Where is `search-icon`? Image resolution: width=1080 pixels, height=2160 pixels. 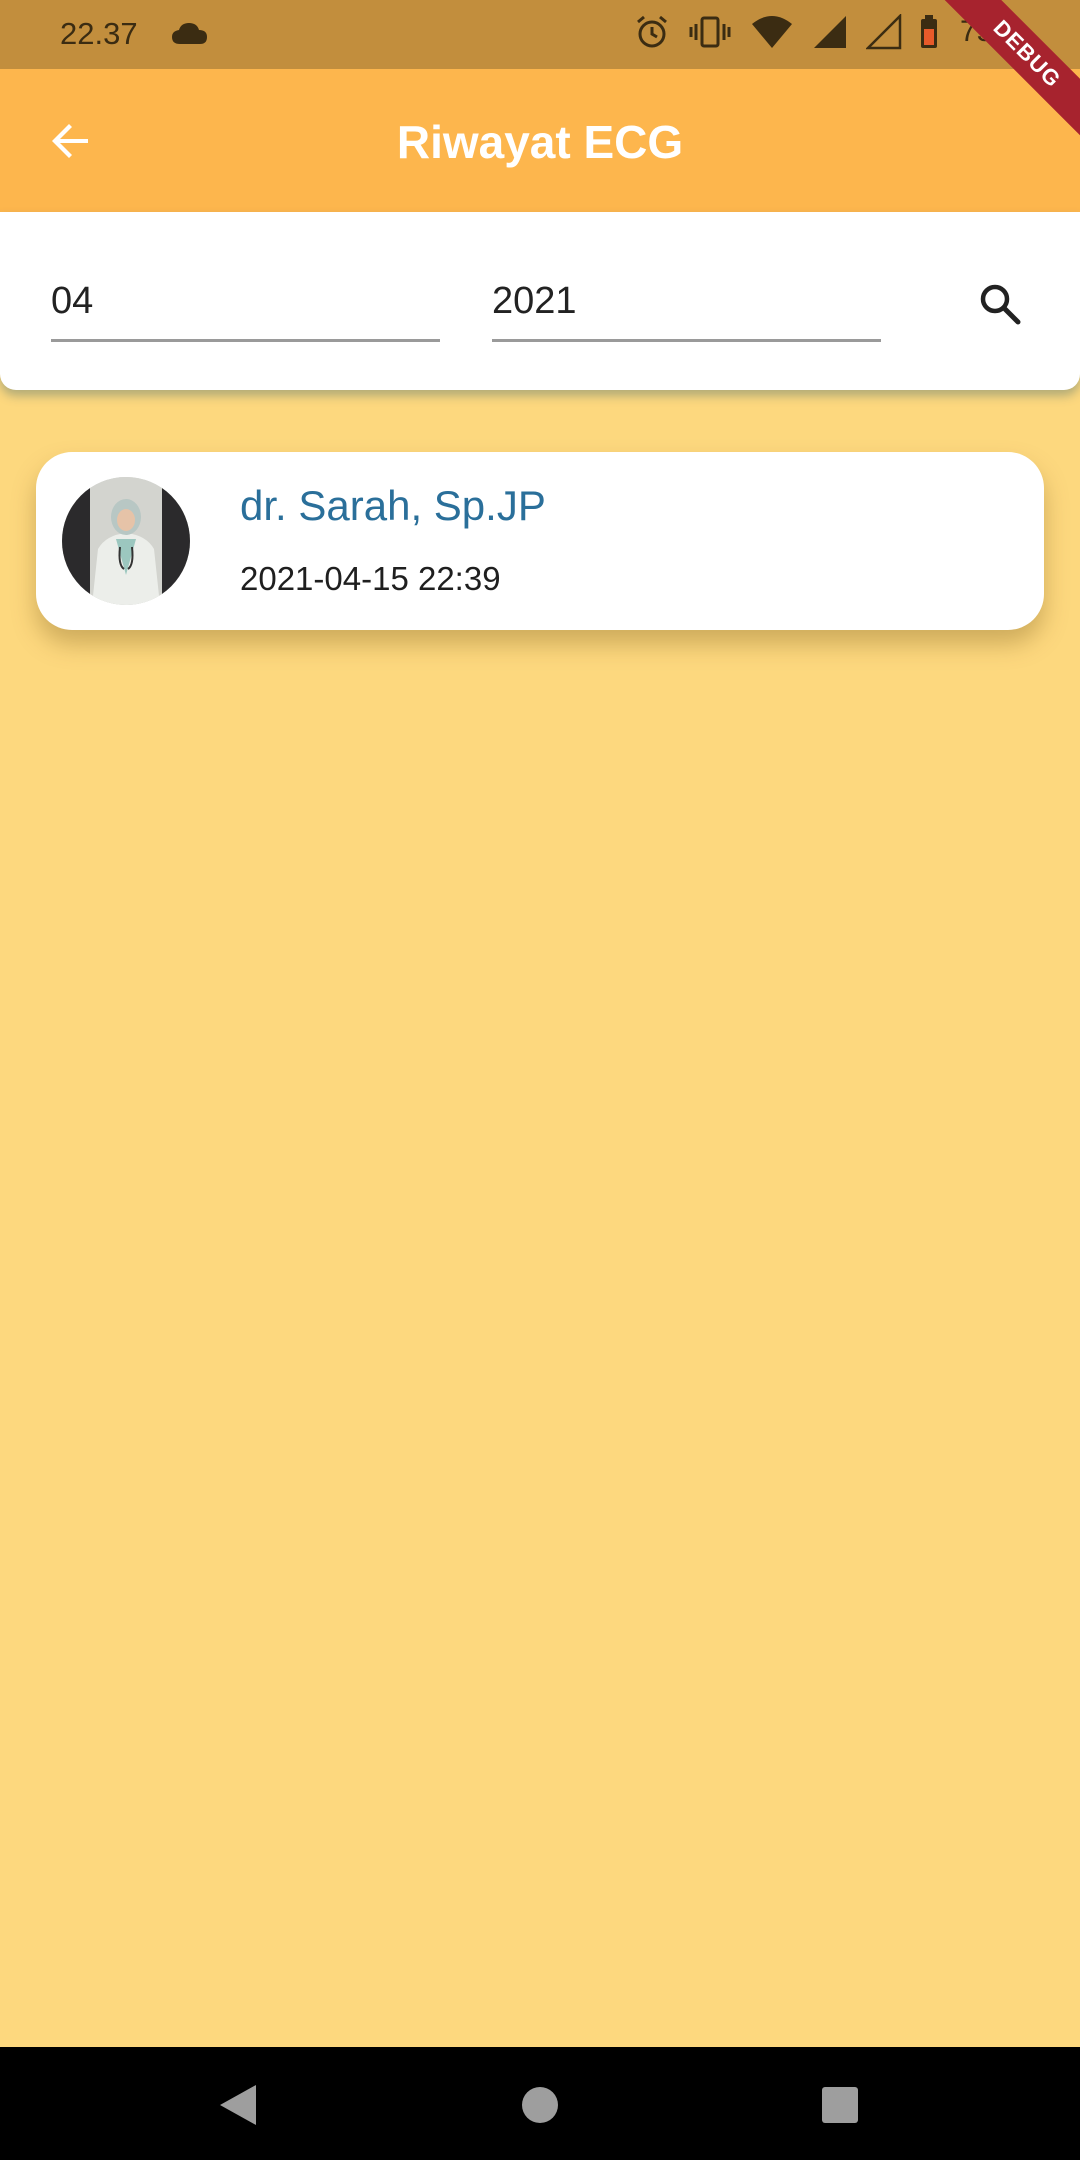
search-icon is located at coordinates (1000, 304).